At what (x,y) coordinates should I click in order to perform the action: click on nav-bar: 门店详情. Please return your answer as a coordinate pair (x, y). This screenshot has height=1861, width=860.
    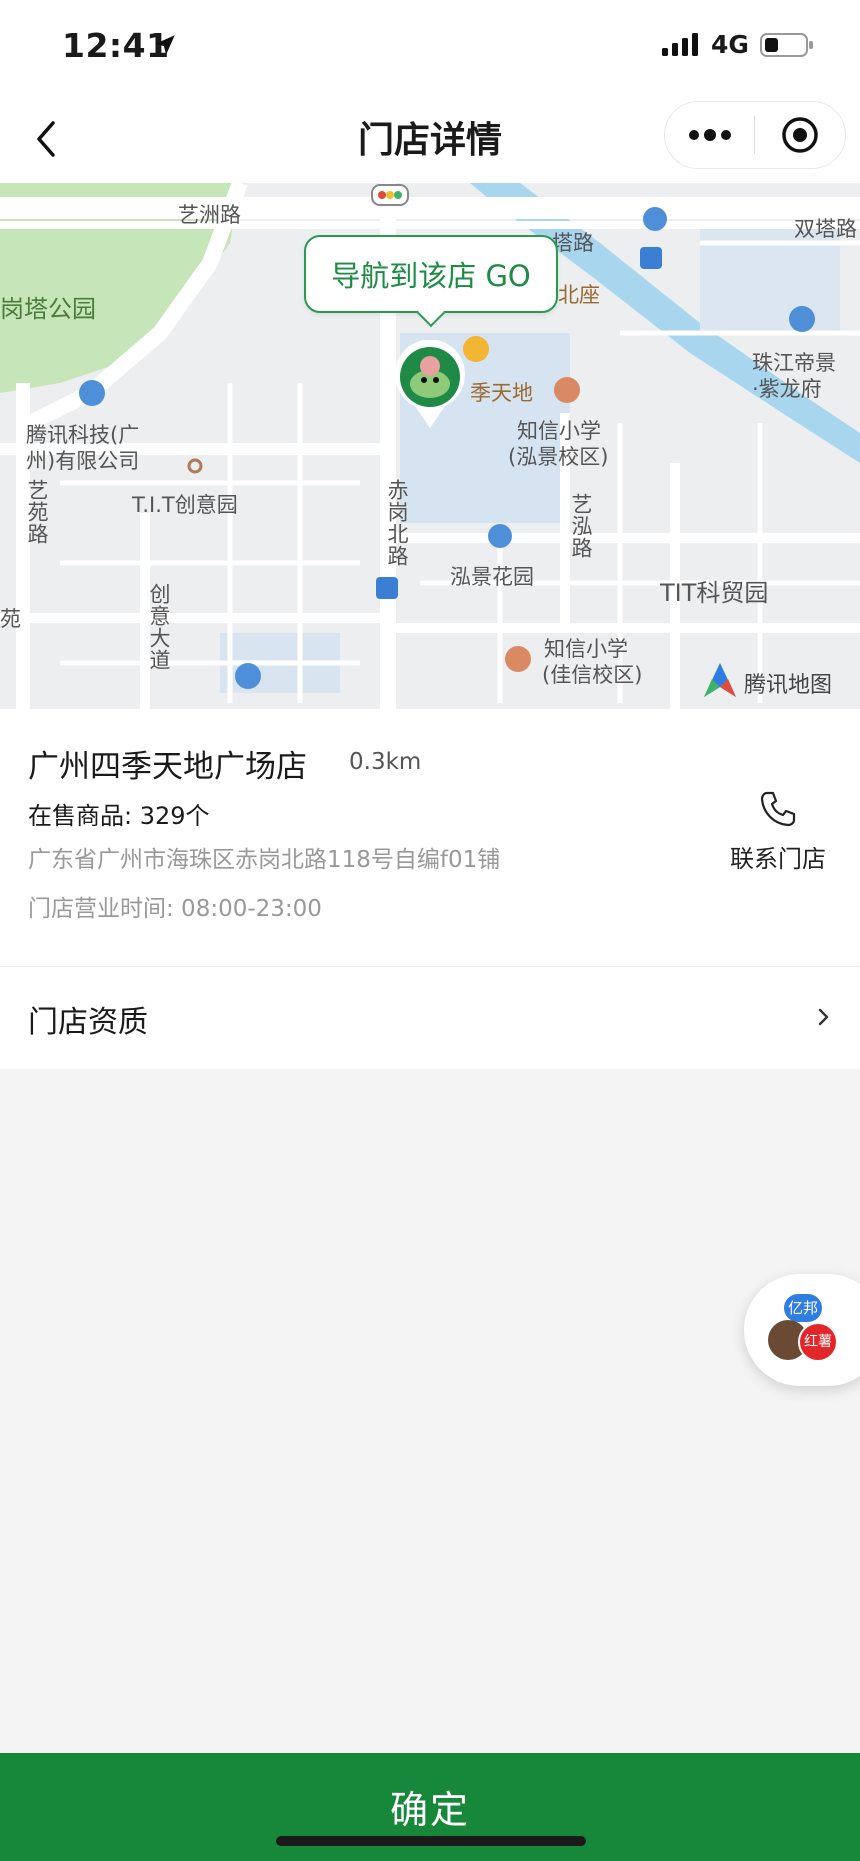
    Looking at the image, I should click on (430, 139).